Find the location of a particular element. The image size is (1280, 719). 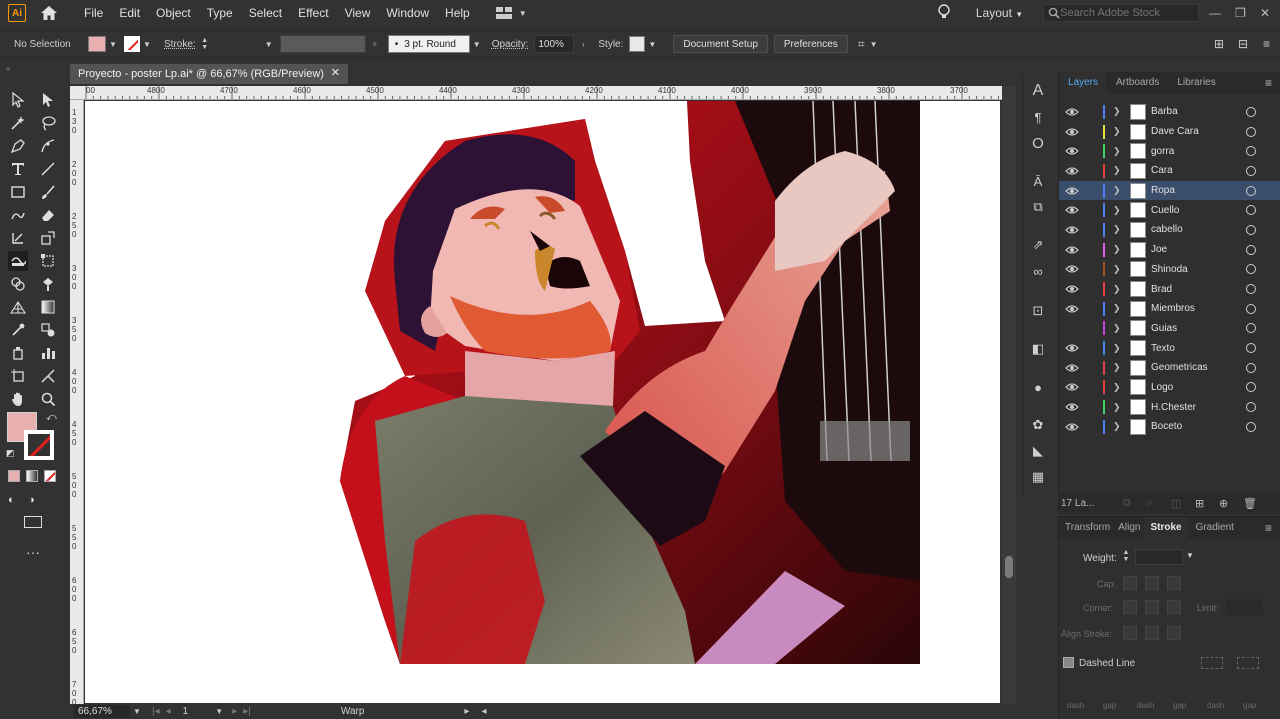

variable-width-profile is located at coordinates (322, 44).